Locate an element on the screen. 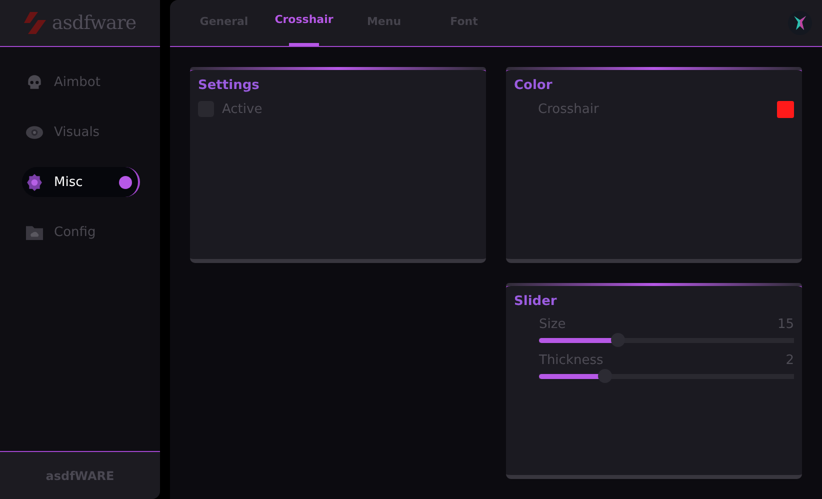 Image resolution: width=822 pixels, height=499 pixels. sidebar-item: Config is located at coordinates (81, 232).